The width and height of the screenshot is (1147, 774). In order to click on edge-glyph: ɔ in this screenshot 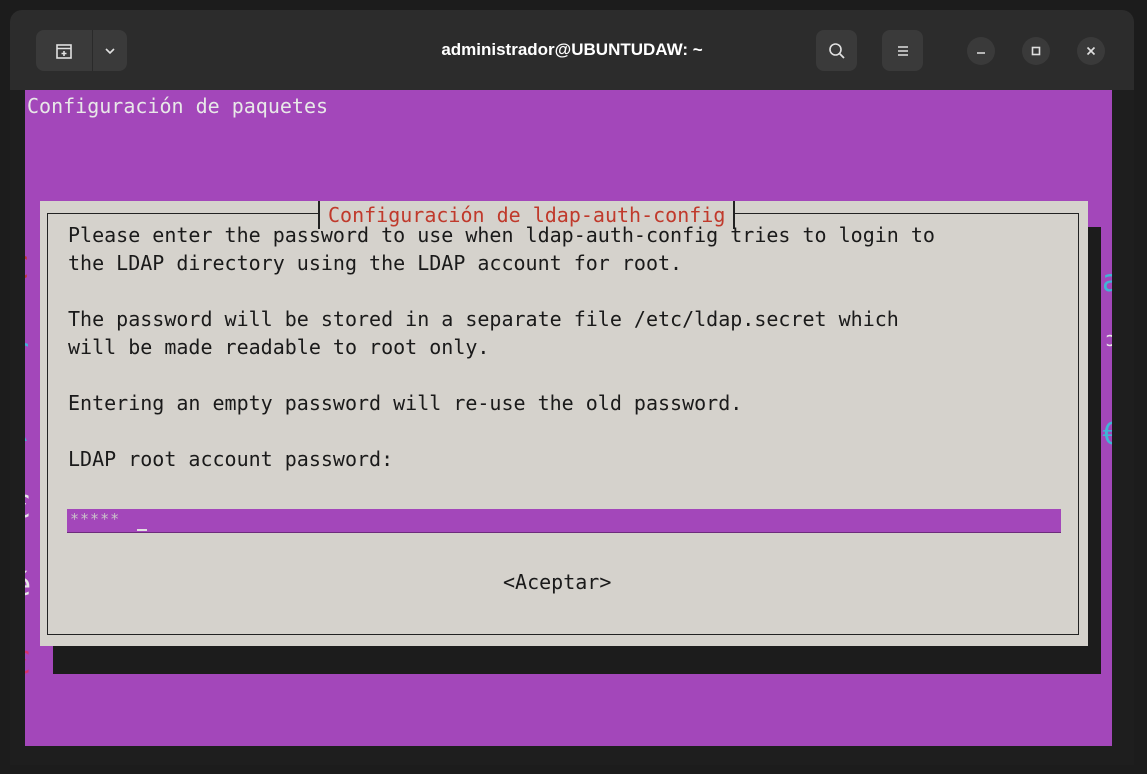, I will do `click(1108, 339)`.